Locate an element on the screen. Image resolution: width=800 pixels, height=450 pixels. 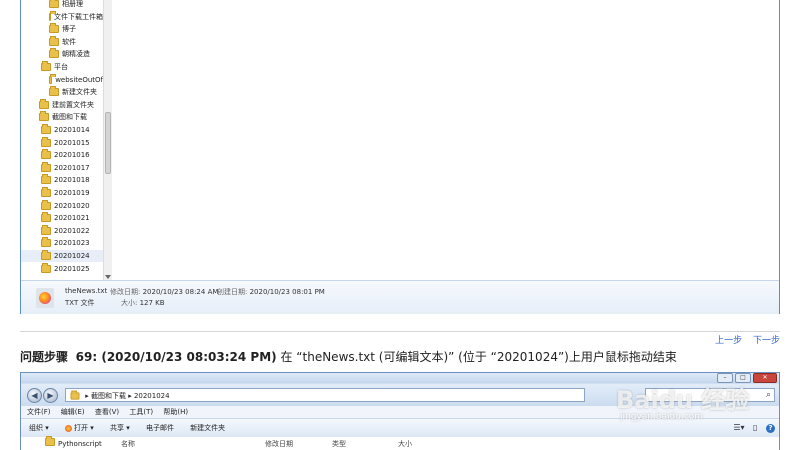
tree-item: 相册理 is located at coordinates (62, 5).